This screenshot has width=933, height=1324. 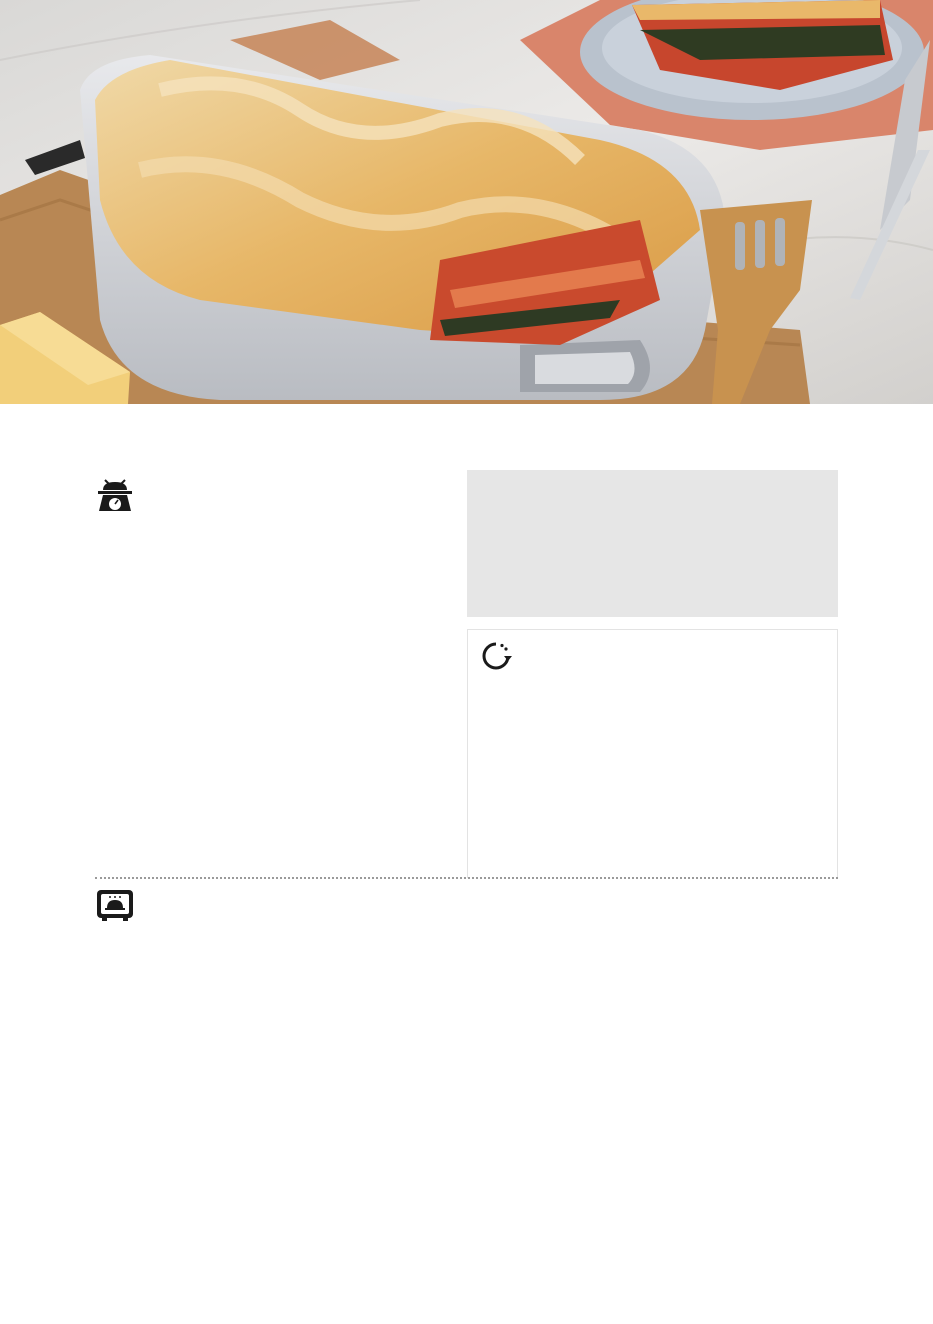 I want to click on recipe-info-box, so click(x=652, y=543).